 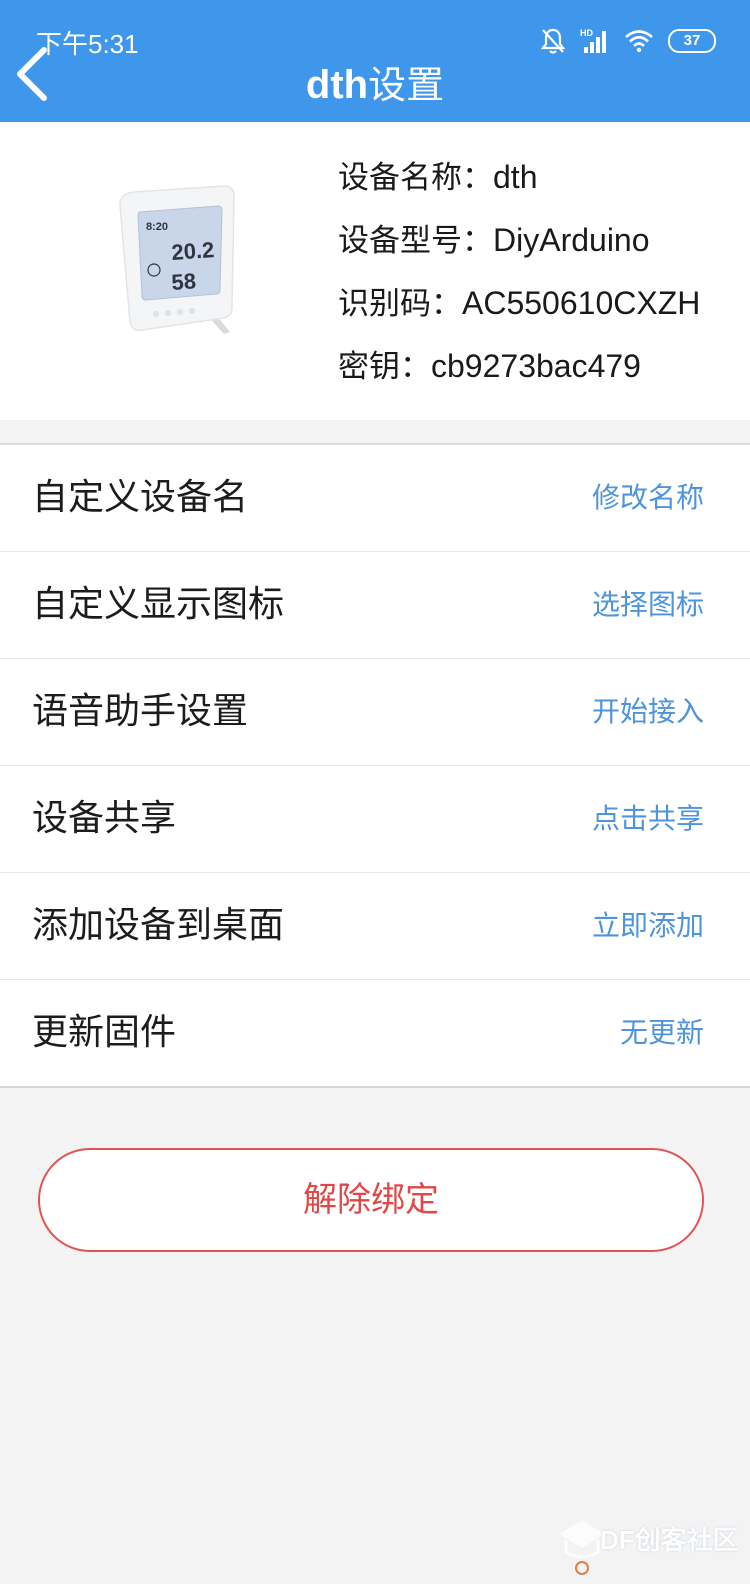 I want to click on app-header: 下午5:31 HD 37 dth设置, so click(x=375, y=61).